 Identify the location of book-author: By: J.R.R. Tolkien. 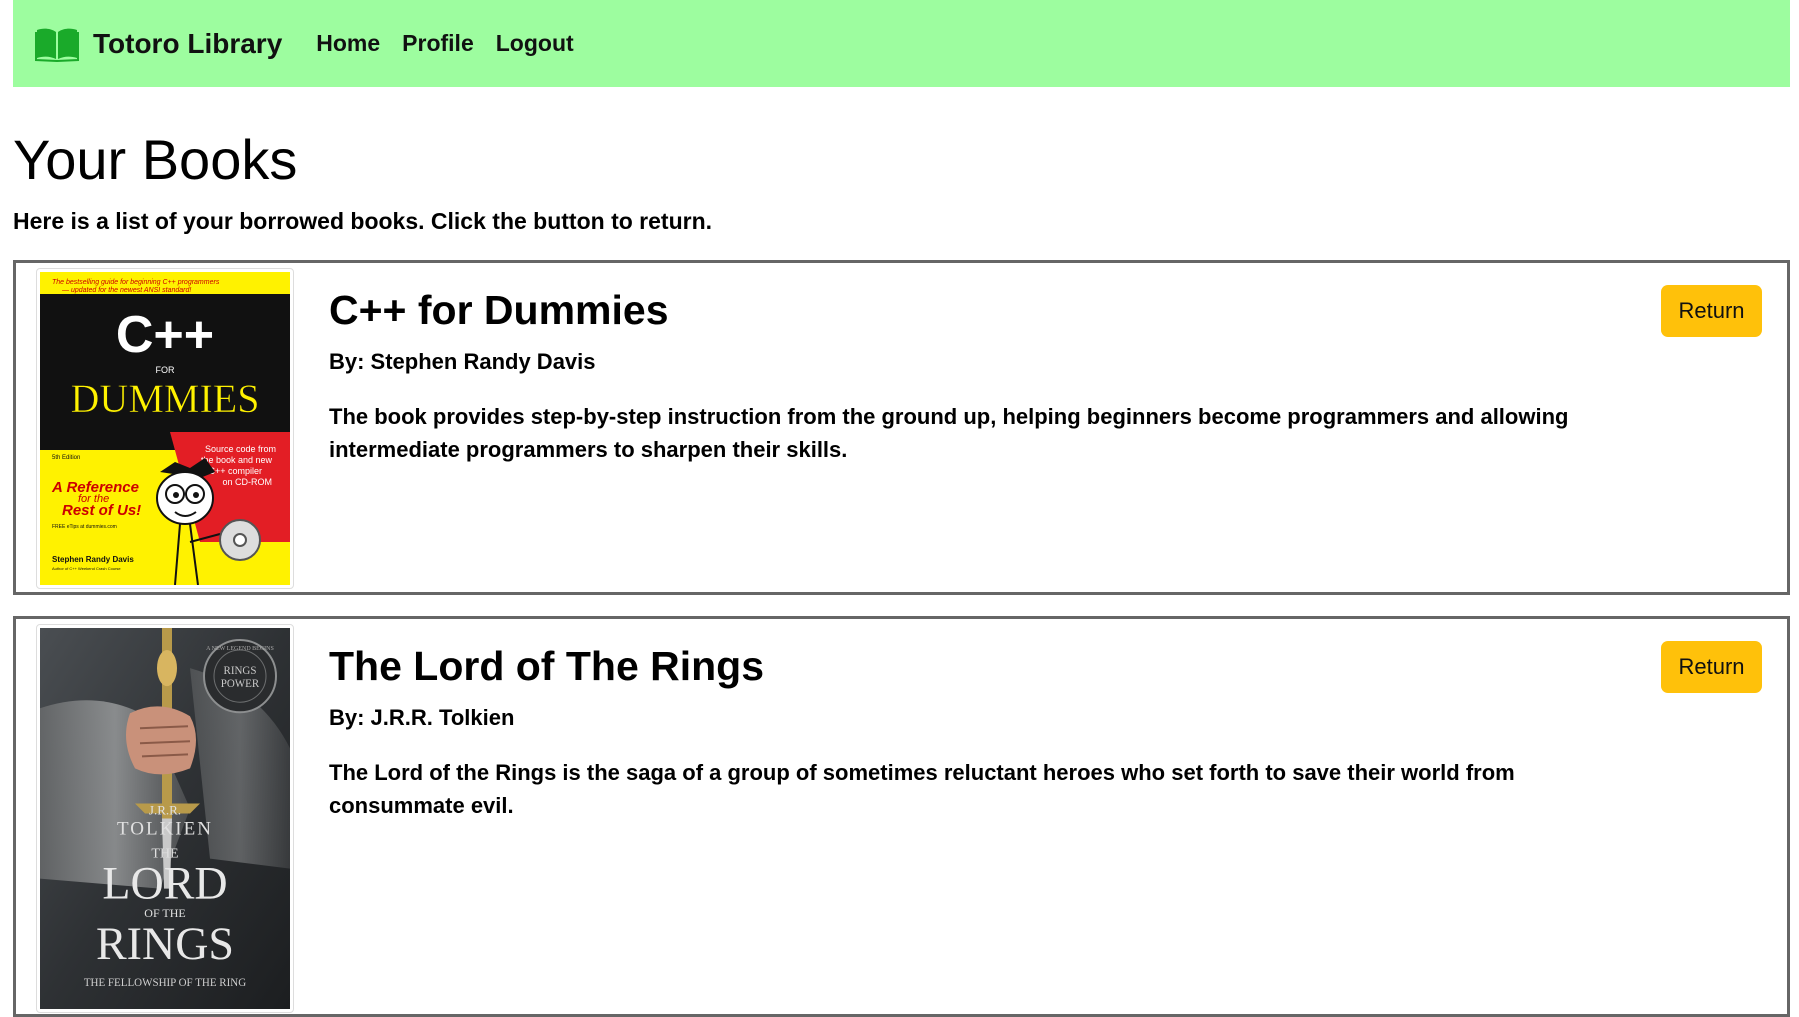
(422, 717).